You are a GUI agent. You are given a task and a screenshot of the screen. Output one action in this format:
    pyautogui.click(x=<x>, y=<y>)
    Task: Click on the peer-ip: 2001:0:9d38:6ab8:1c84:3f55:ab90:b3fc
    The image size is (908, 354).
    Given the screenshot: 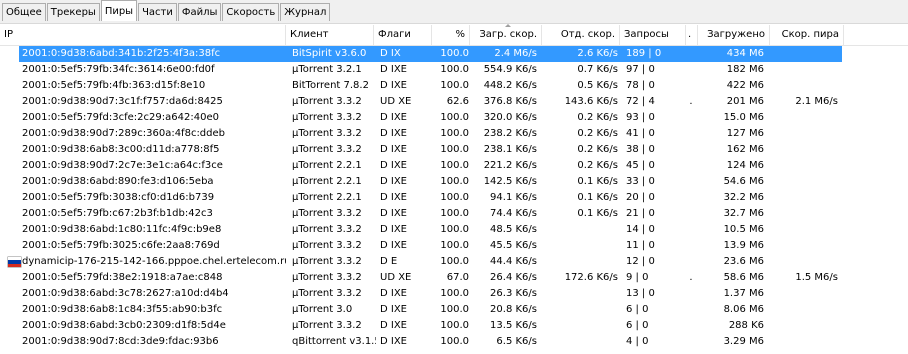 What is the action you would take?
    pyautogui.click(x=122, y=309)
    